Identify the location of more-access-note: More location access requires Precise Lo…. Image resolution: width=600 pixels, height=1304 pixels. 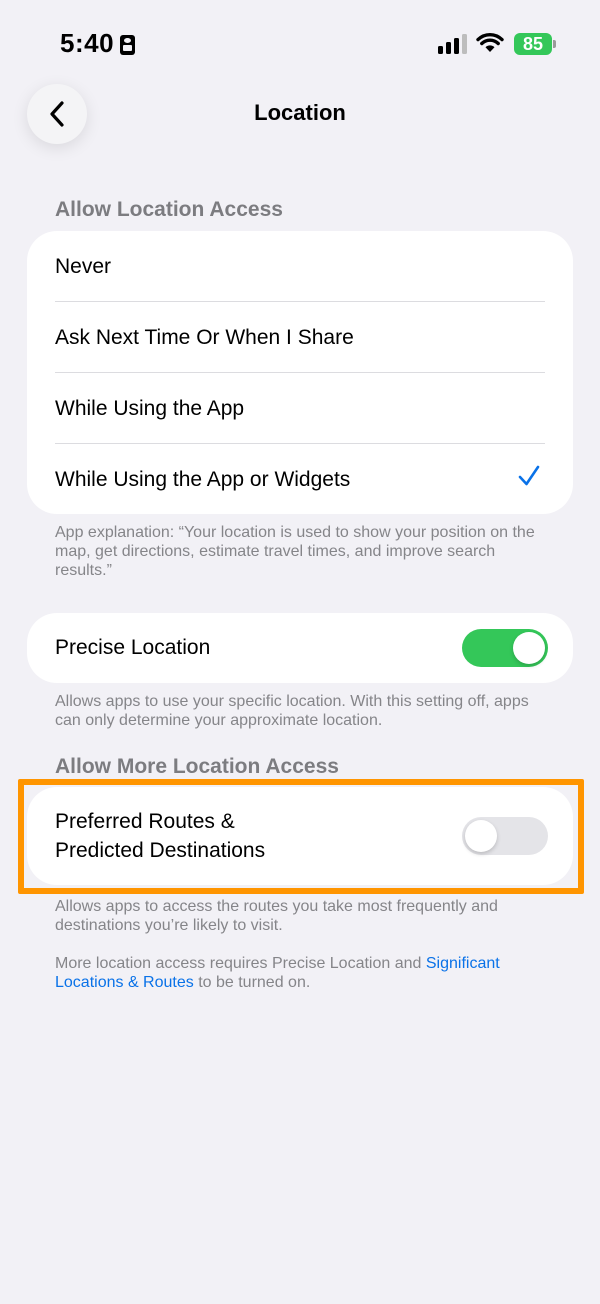
(302, 973).